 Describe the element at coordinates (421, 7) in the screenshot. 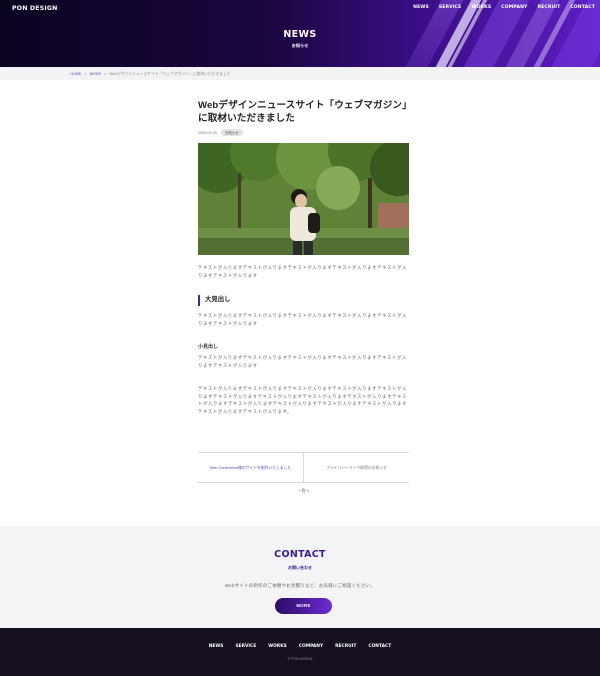

I see `nav-news: NEWS` at that location.